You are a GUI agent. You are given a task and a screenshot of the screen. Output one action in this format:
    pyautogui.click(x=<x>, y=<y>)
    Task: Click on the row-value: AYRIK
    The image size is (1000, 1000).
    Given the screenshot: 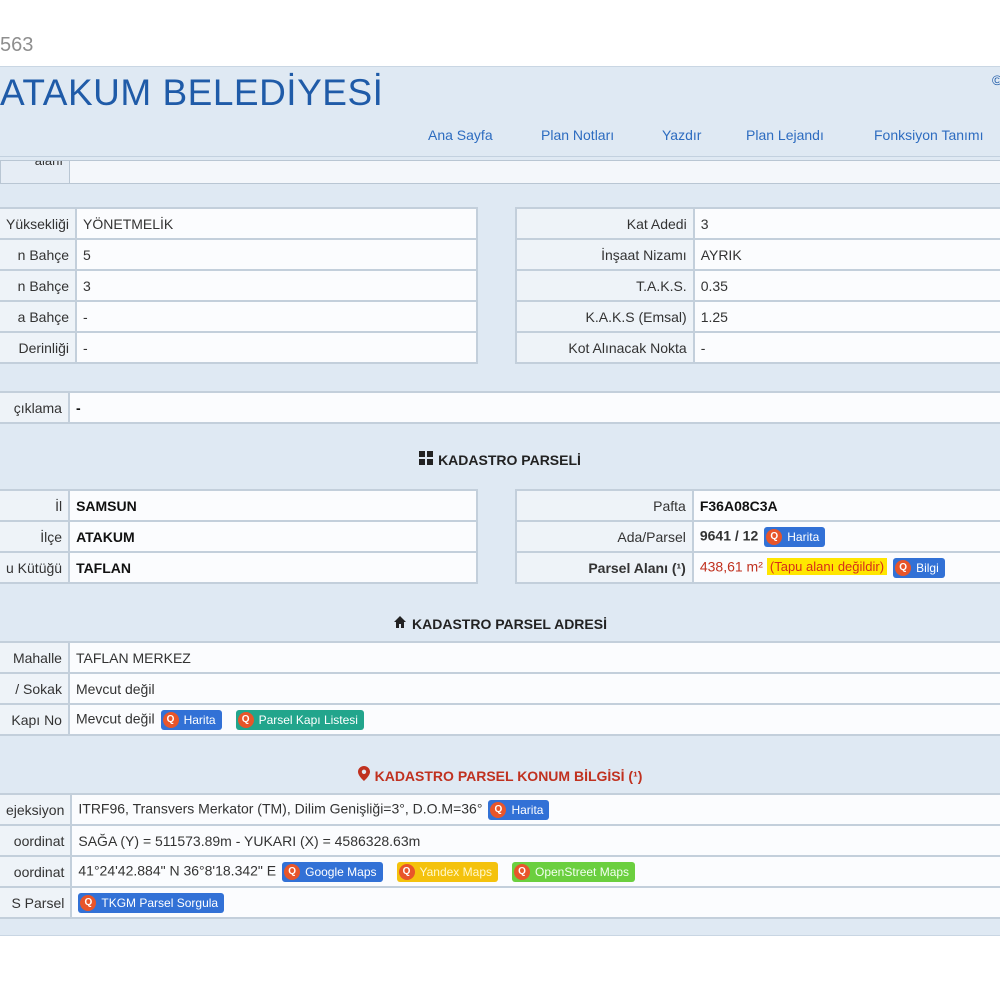 What is the action you would take?
    pyautogui.click(x=846, y=254)
    